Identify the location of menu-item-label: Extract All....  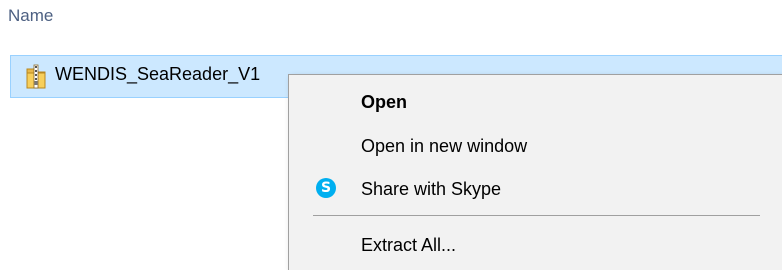
(409, 245).